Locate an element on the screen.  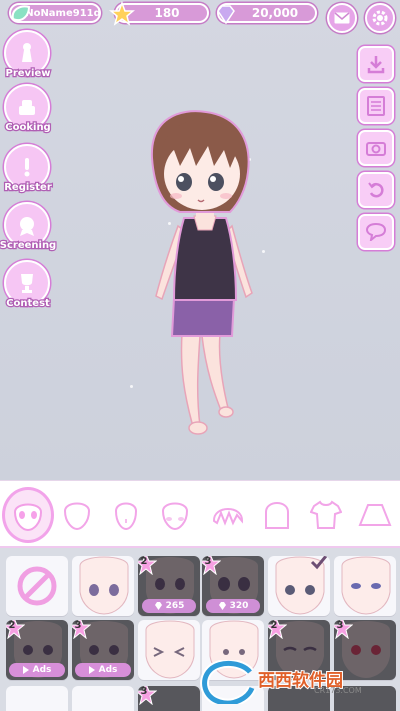
hair-bangs-icon is located at coordinates (228, 517).